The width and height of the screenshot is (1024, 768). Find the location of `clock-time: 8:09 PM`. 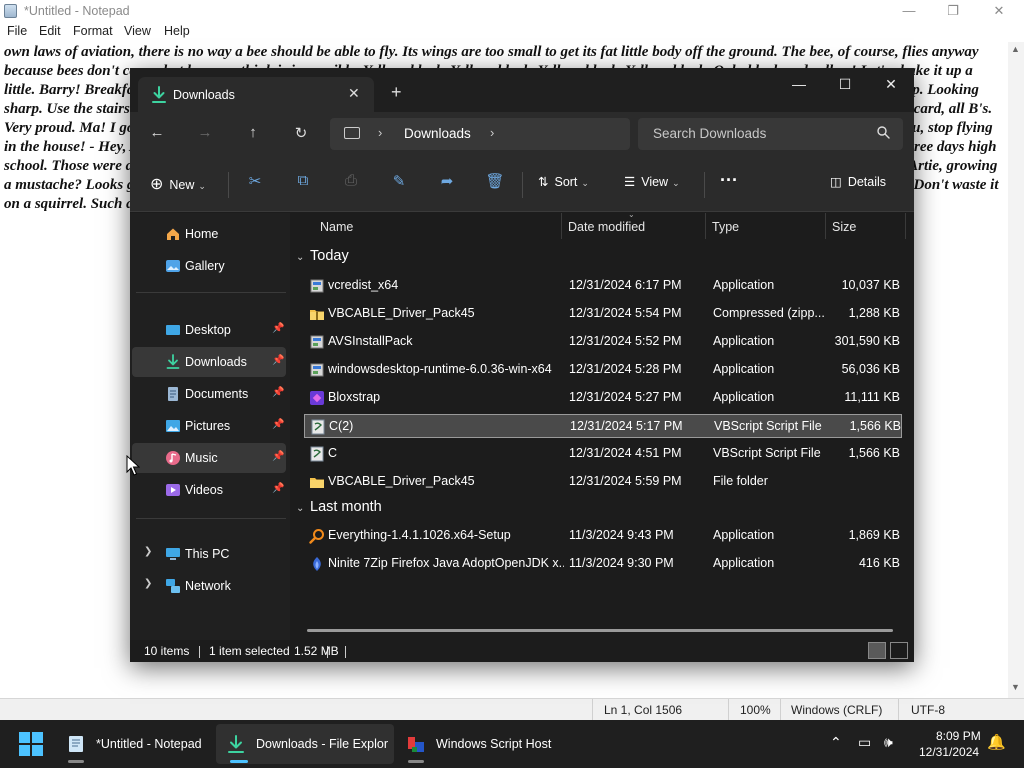

clock-time: 8:09 PM is located at coordinates (958, 736).